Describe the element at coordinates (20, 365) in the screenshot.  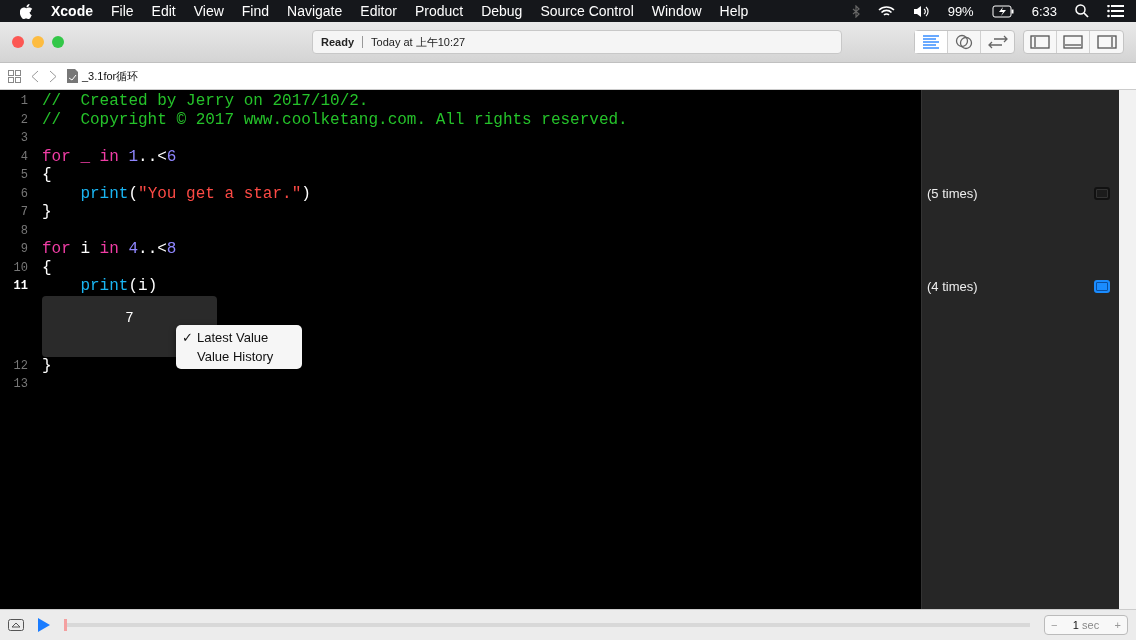
I see `line-number: 12` at that location.